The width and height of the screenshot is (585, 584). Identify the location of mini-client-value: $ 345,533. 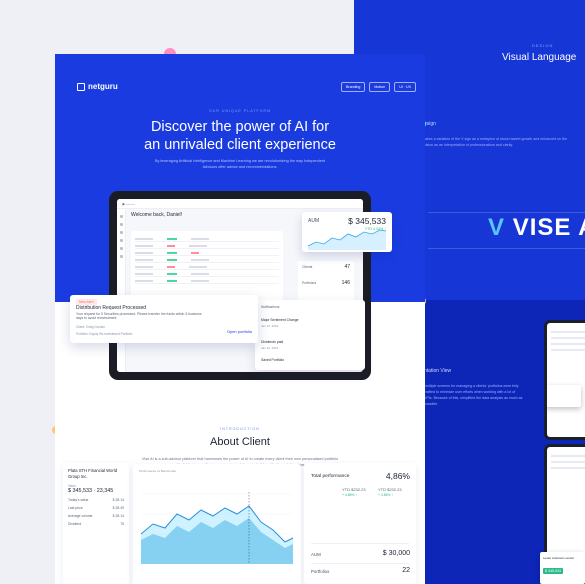
(553, 571).